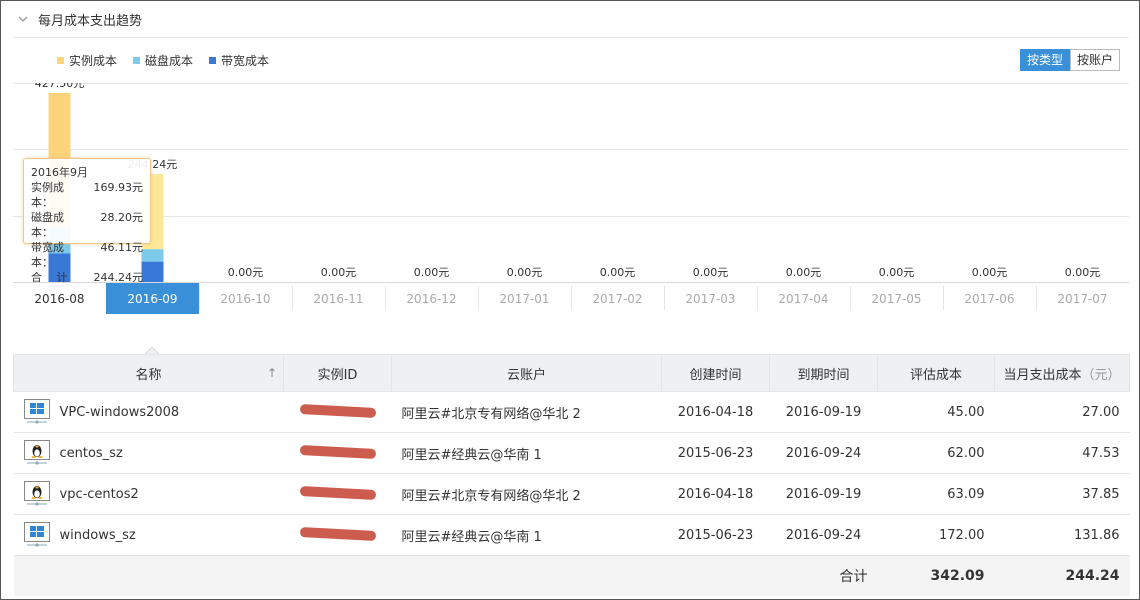 Image resolution: width=1140 pixels, height=600 pixels. I want to click on tooltip-value: 46.11元, so click(122, 247).